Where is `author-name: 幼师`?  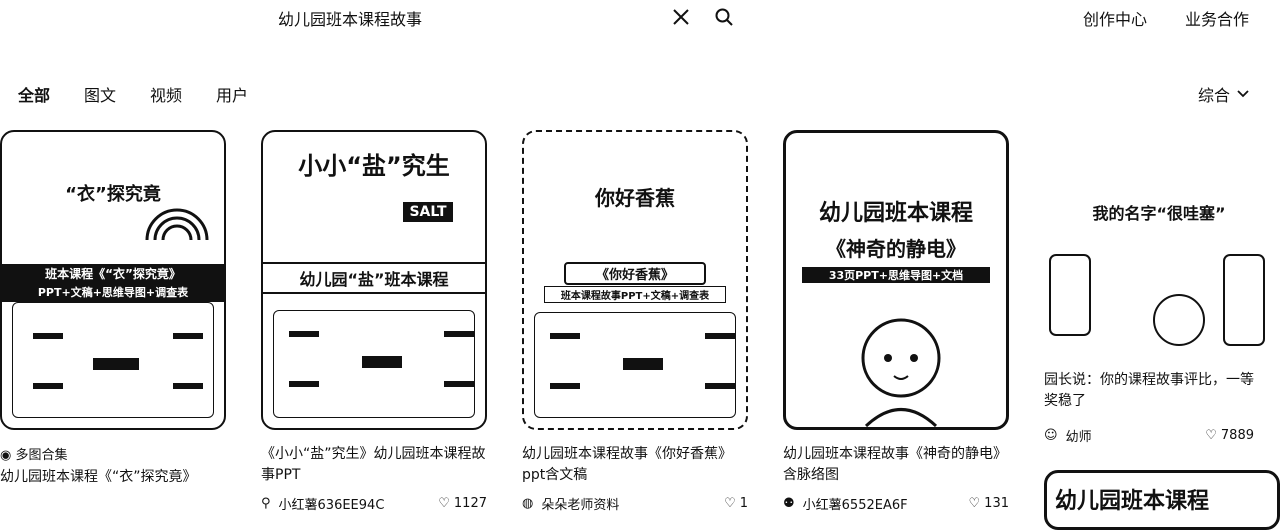 author-name: 幼师 is located at coordinates (1078, 437).